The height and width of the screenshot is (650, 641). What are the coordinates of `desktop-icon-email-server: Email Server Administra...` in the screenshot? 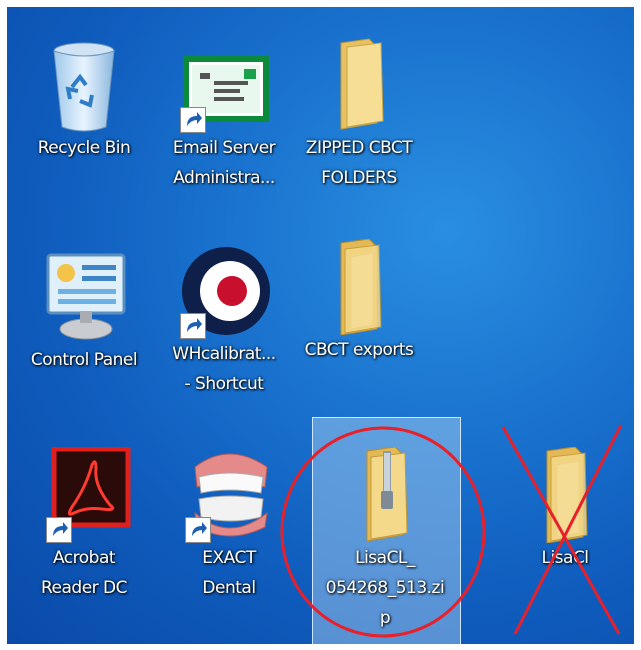 It's located at (224, 115).